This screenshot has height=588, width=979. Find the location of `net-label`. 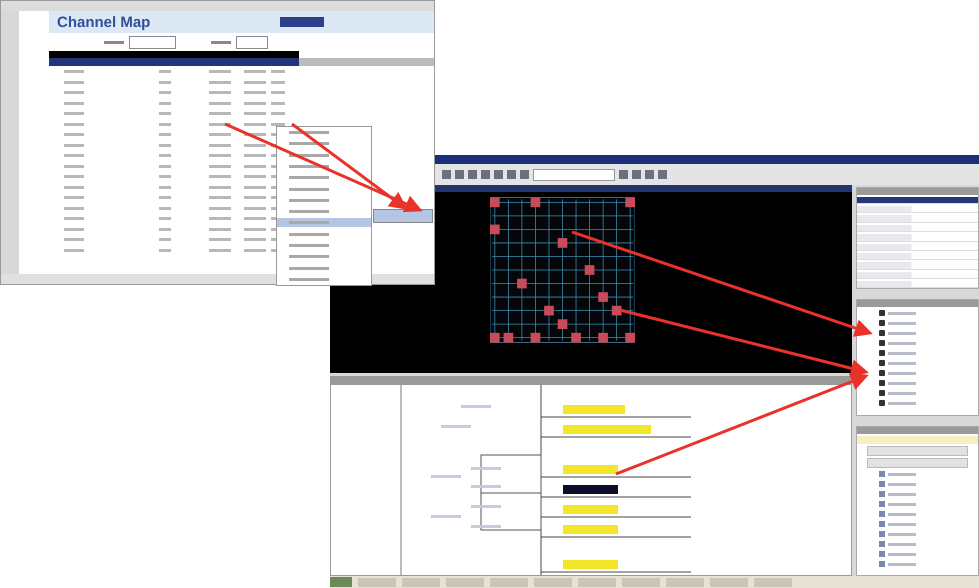

net-label is located at coordinates (590, 489).